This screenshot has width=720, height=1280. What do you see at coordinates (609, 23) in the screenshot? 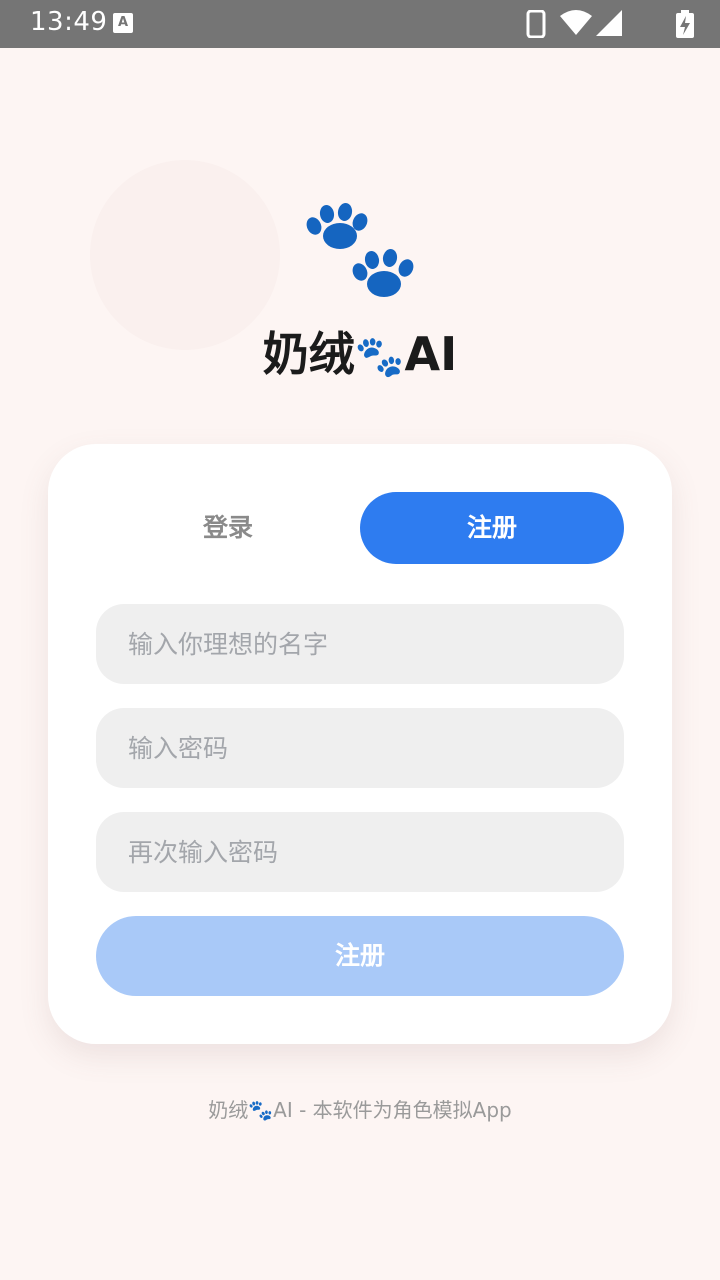
I see `signal-icon` at bounding box center [609, 23].